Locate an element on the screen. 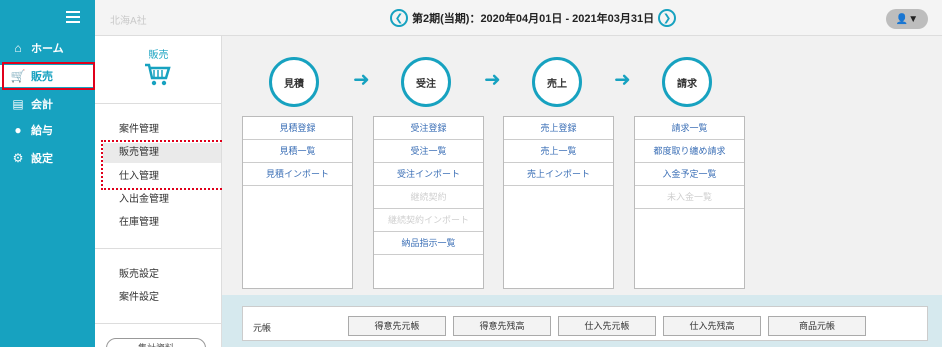  user-menu-button: 👤 ▼ is located at coordinates (907, 19).